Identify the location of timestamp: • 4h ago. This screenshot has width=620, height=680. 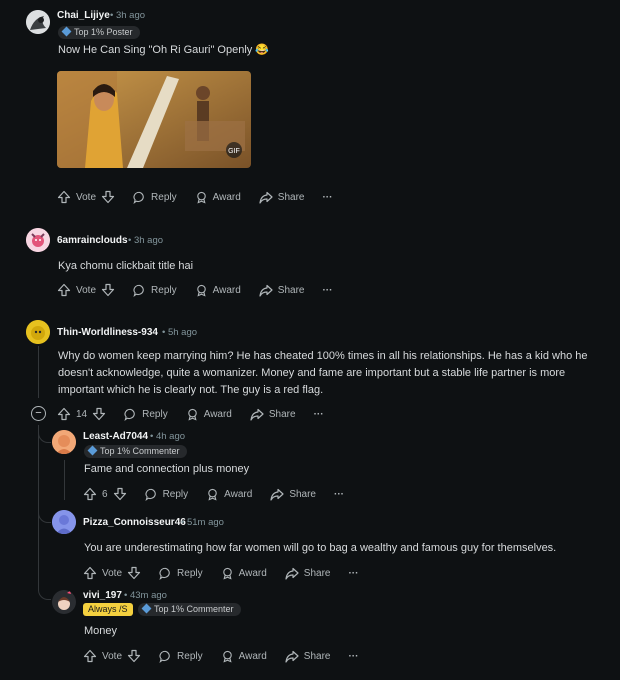
(167, 436).